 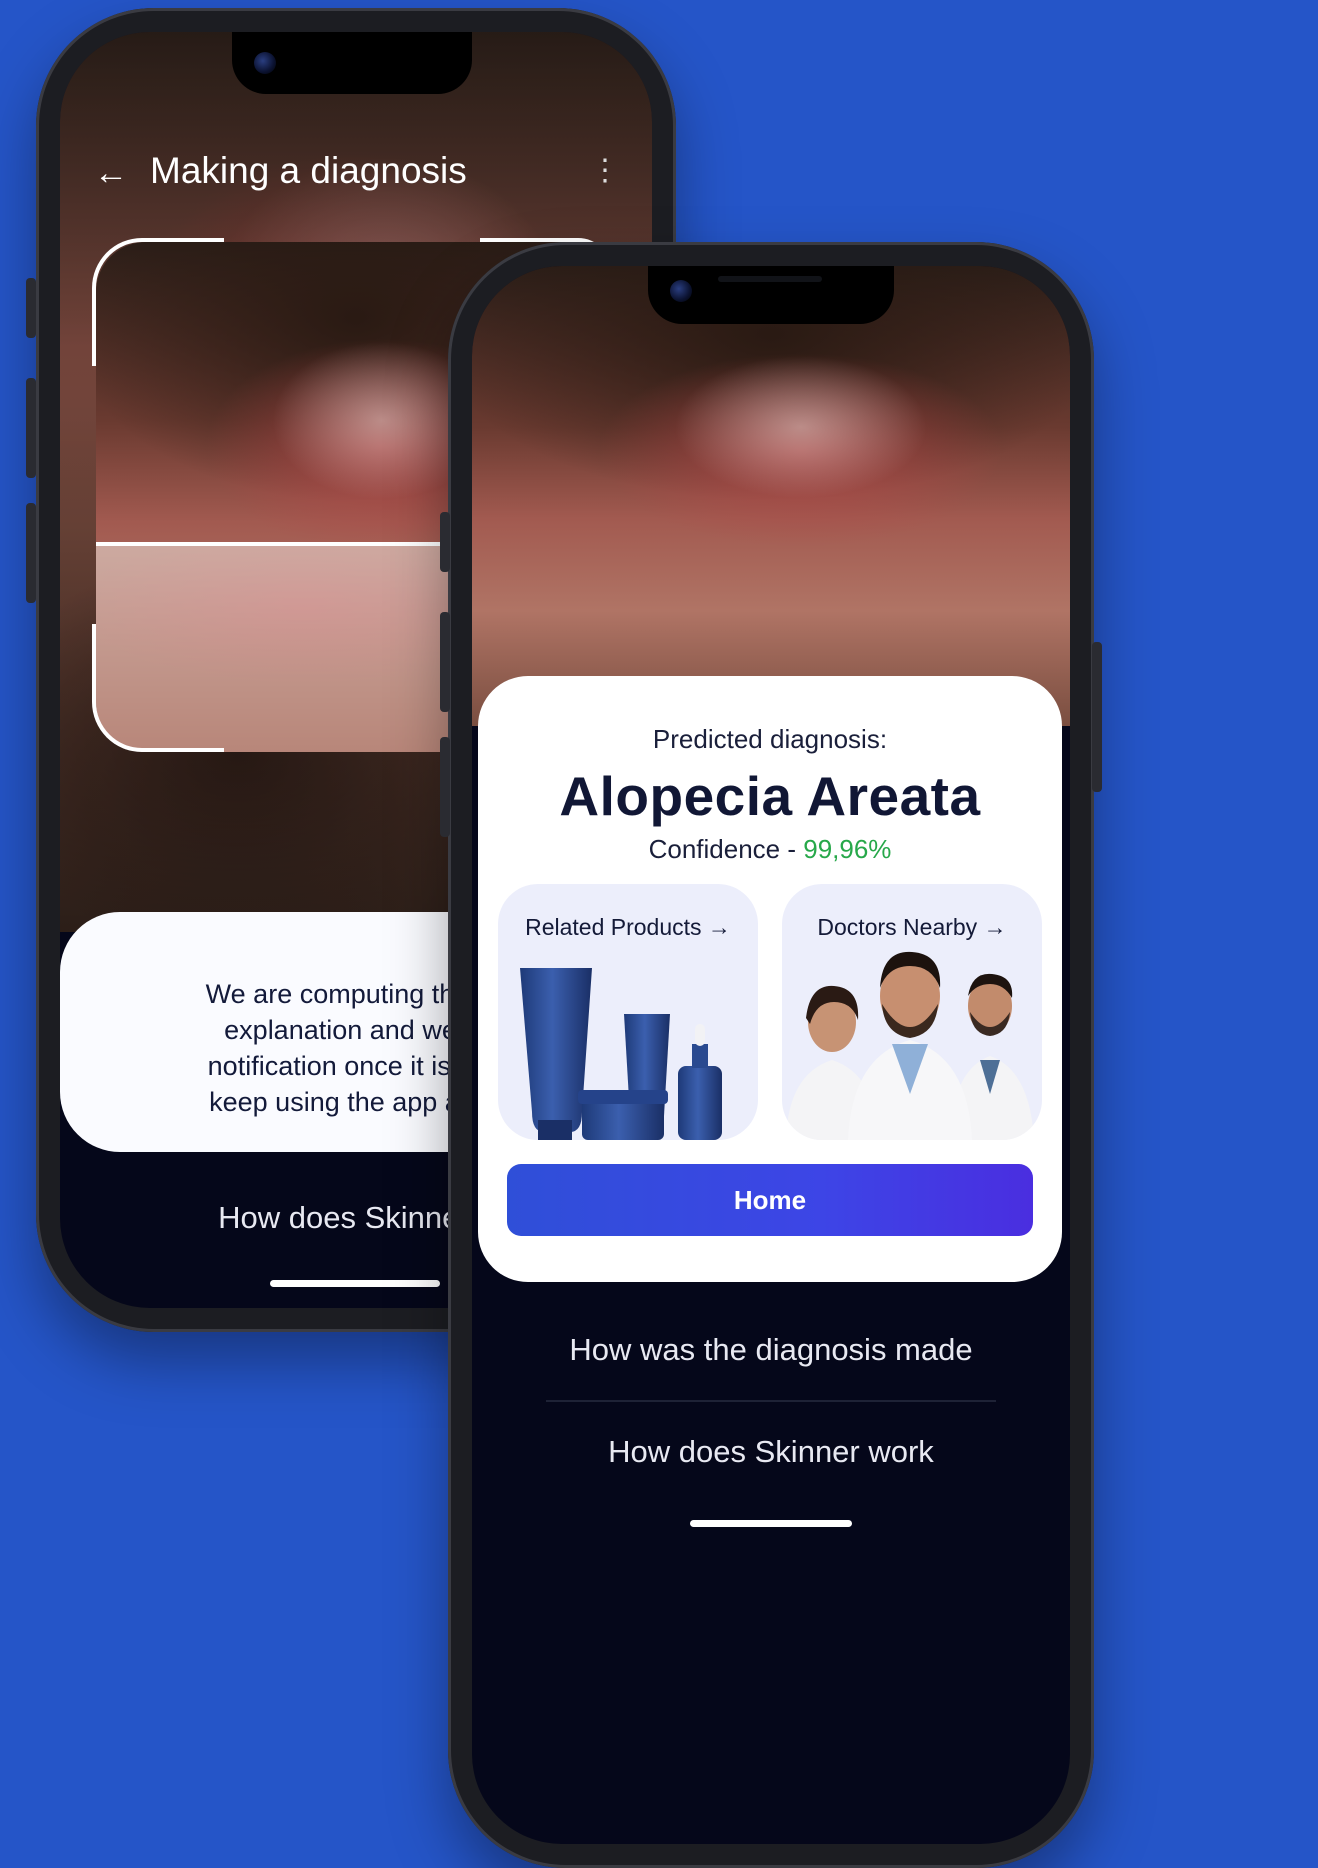 What do you see at coordinates (1097, 717) in the screenshot?
I see `power-button` at bounding box center [1097, 717].